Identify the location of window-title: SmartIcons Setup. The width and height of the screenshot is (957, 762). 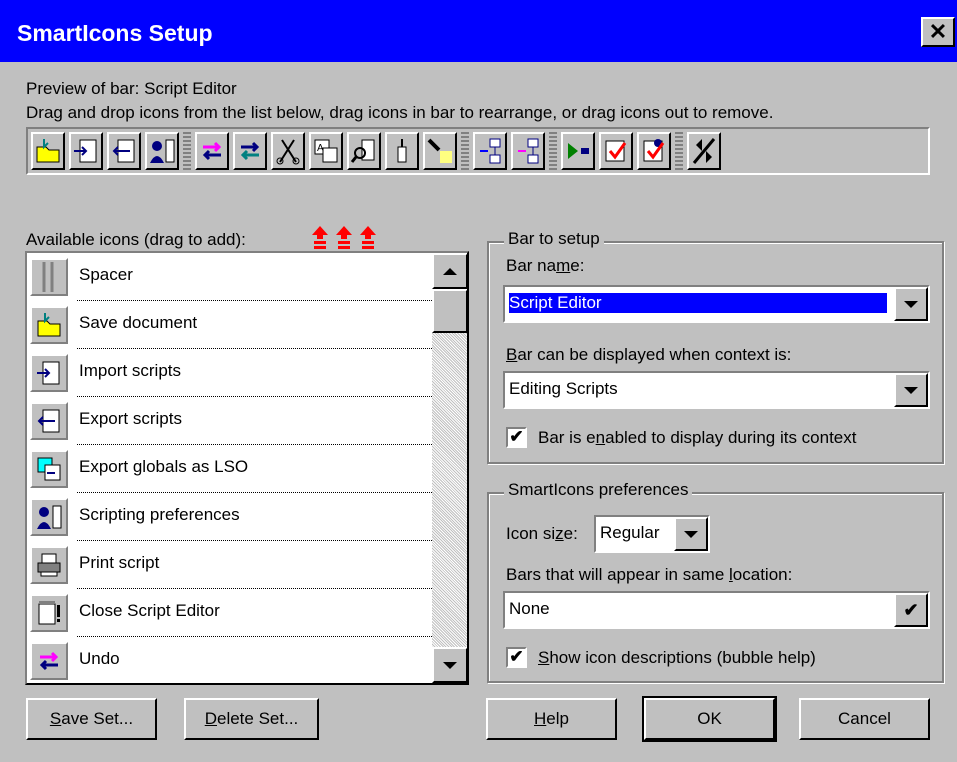
(115, 33).